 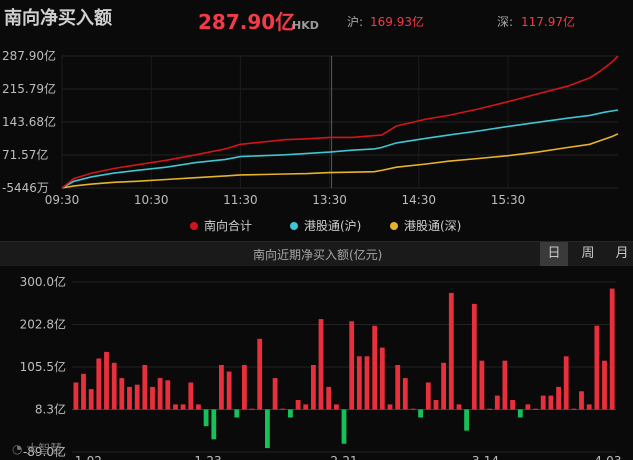 What do you see at coordinates (340, 161) in the screenshot?
I see `series-line` at bounding box center [340, 161].